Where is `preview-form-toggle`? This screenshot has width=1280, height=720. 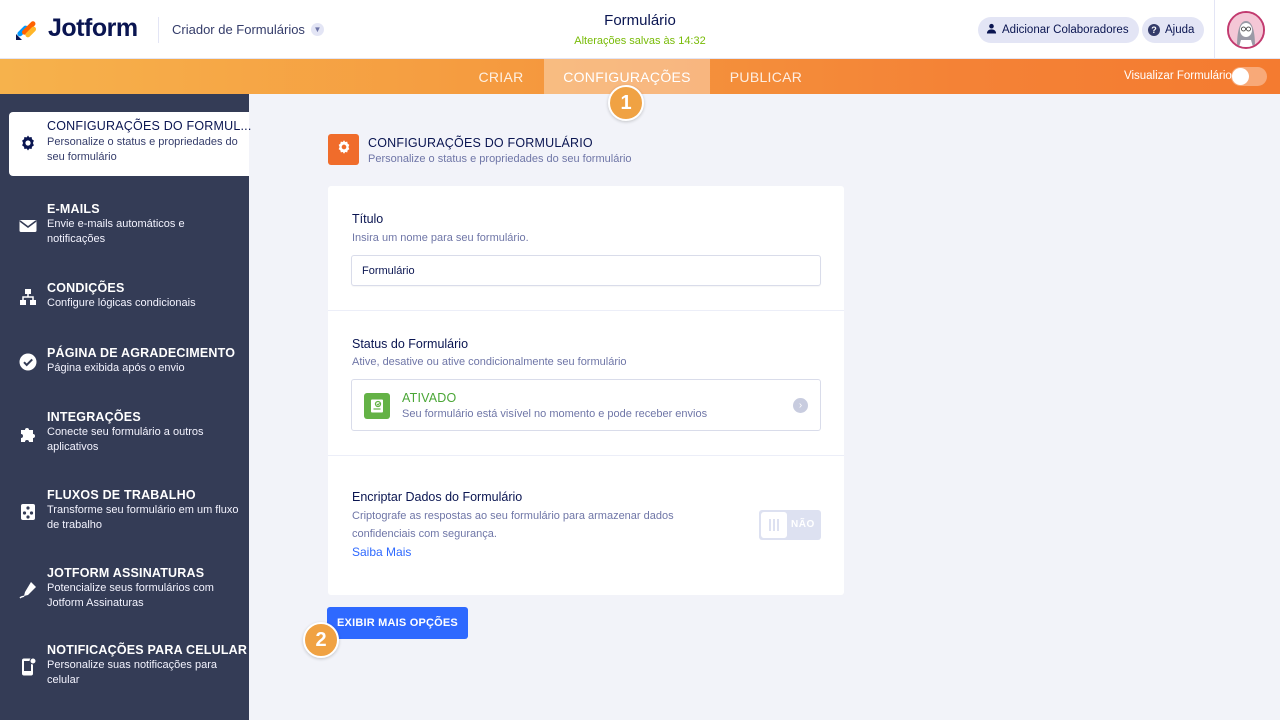
preview-form-toggle is located at coordinates (1249, 76).